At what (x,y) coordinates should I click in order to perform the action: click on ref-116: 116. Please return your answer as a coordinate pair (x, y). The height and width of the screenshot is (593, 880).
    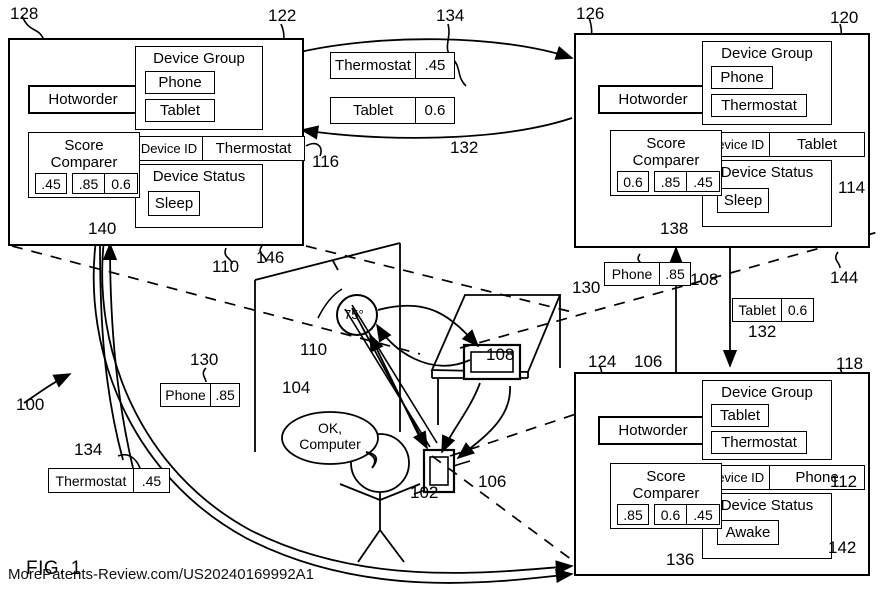
    Looking at the image, I should click on (326, 161).